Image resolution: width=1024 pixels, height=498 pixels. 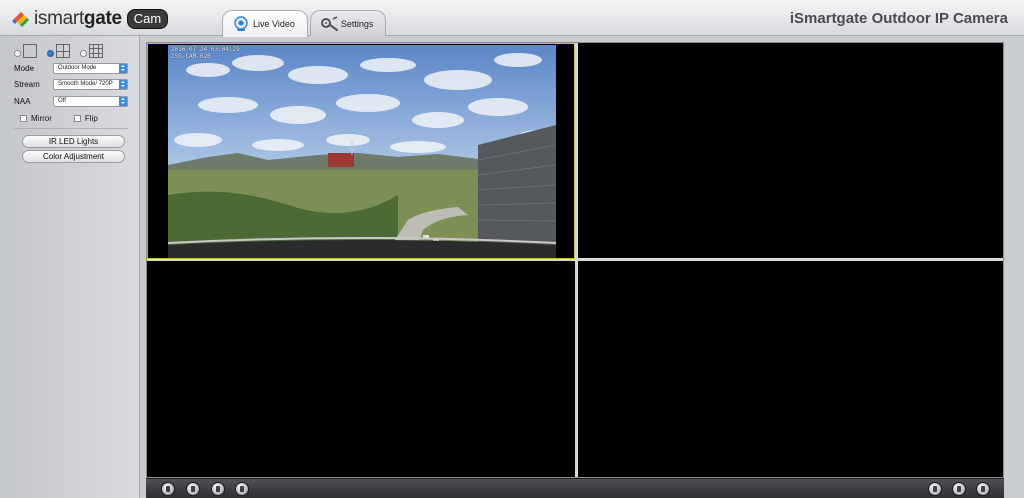 What do you see at coordinates (329, 23) in the screenshot?
I see `wrench-icon` at bounding box center [329, 23].